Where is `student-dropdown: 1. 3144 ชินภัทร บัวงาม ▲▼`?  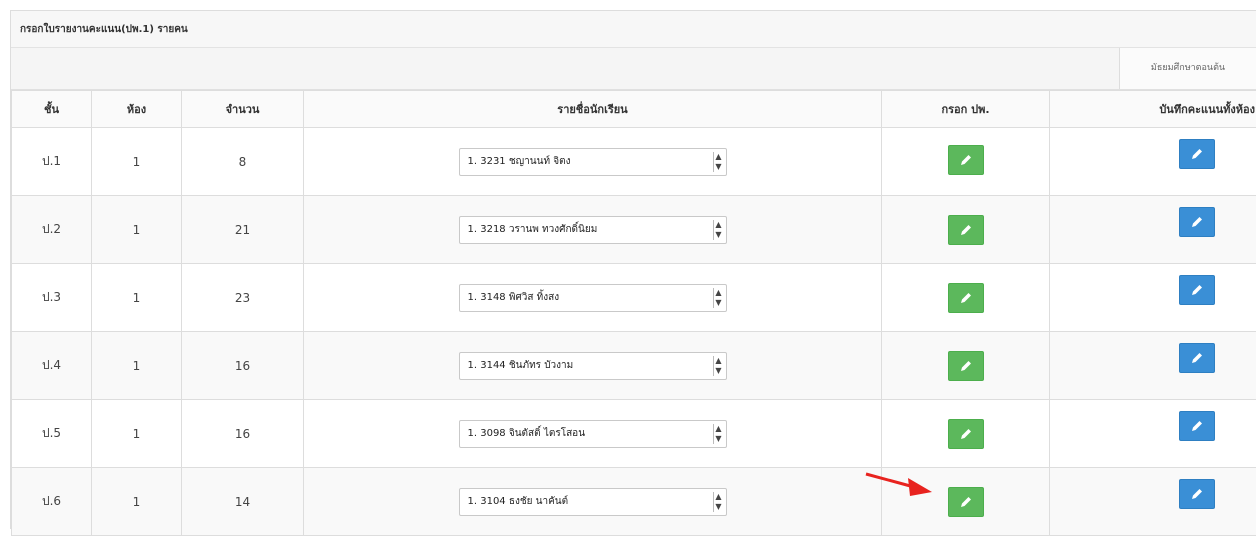
student-dropdown: 1. 3144 ชินภัทร บัวงาม ▲▼ is located at coordinates (593, 366).